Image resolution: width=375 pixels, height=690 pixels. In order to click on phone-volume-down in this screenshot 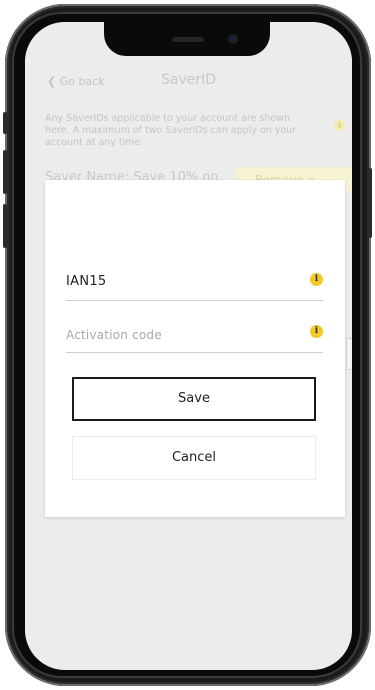, I will do `click(5, 226)`.